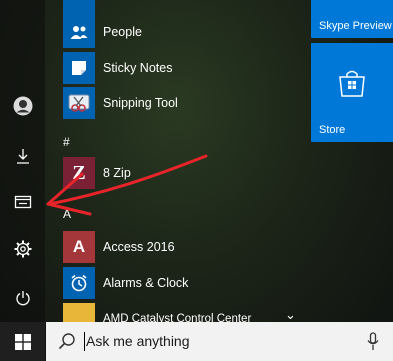  I want to click on start-menu-left-rail, so click(22, 161).